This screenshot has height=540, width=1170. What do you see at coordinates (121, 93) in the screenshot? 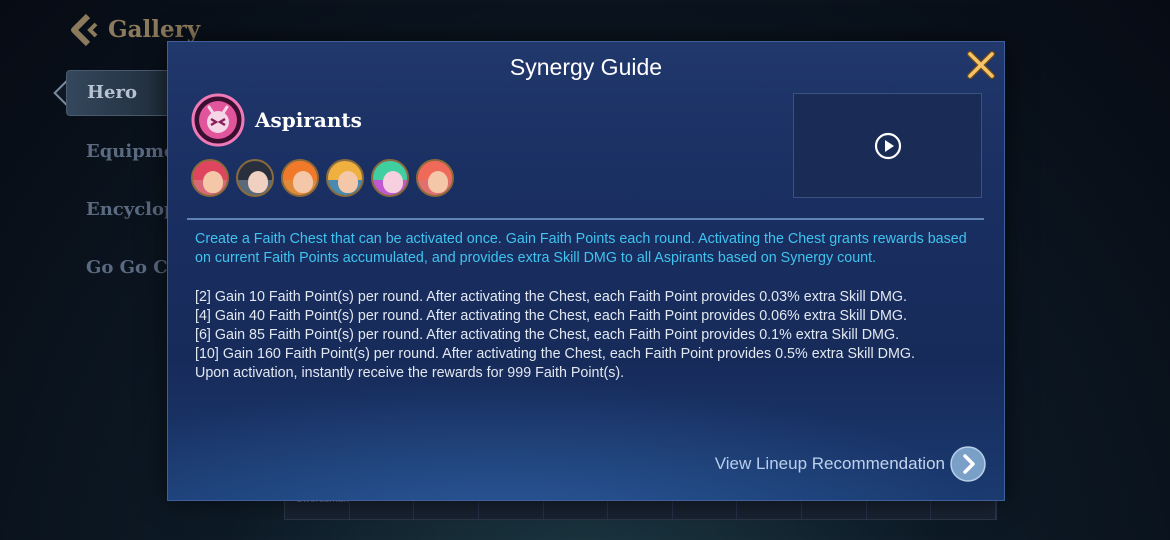
I see `nav-item-hero: Hero` at bounding box center [121, 93].